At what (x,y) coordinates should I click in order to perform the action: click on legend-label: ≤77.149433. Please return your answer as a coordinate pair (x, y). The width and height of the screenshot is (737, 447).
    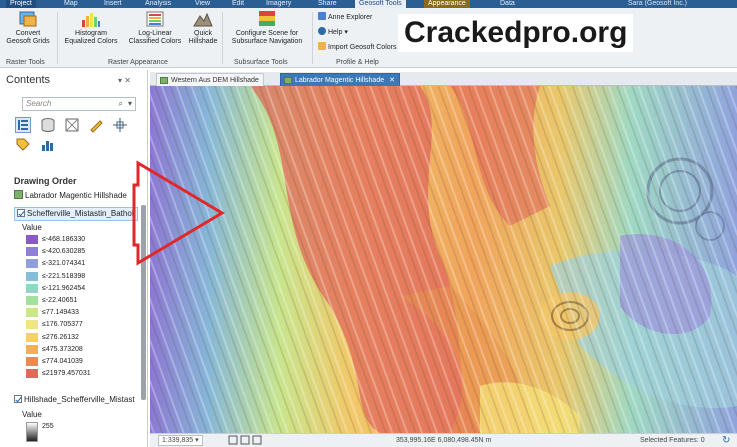
    Looking at the image, I should click on (60, 313).